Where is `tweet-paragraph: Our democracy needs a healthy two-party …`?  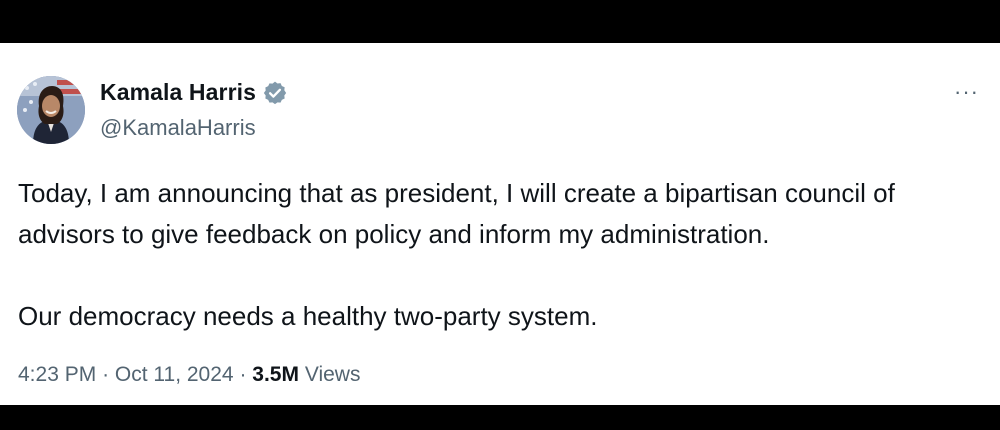 tweet-paragraph: Our democracy needs a healthy two-party … is located at coordinates (308, 316).